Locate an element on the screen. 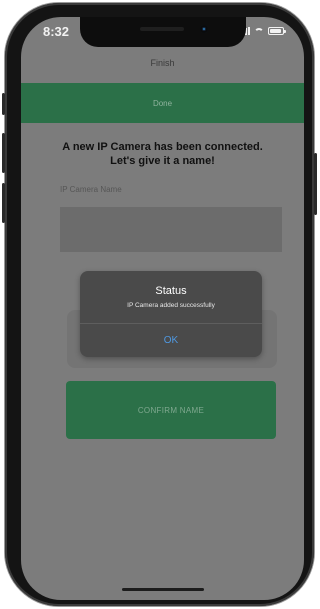 This screenshot has width=320, height=609. home-indicator is located at coordinates (163, 589).